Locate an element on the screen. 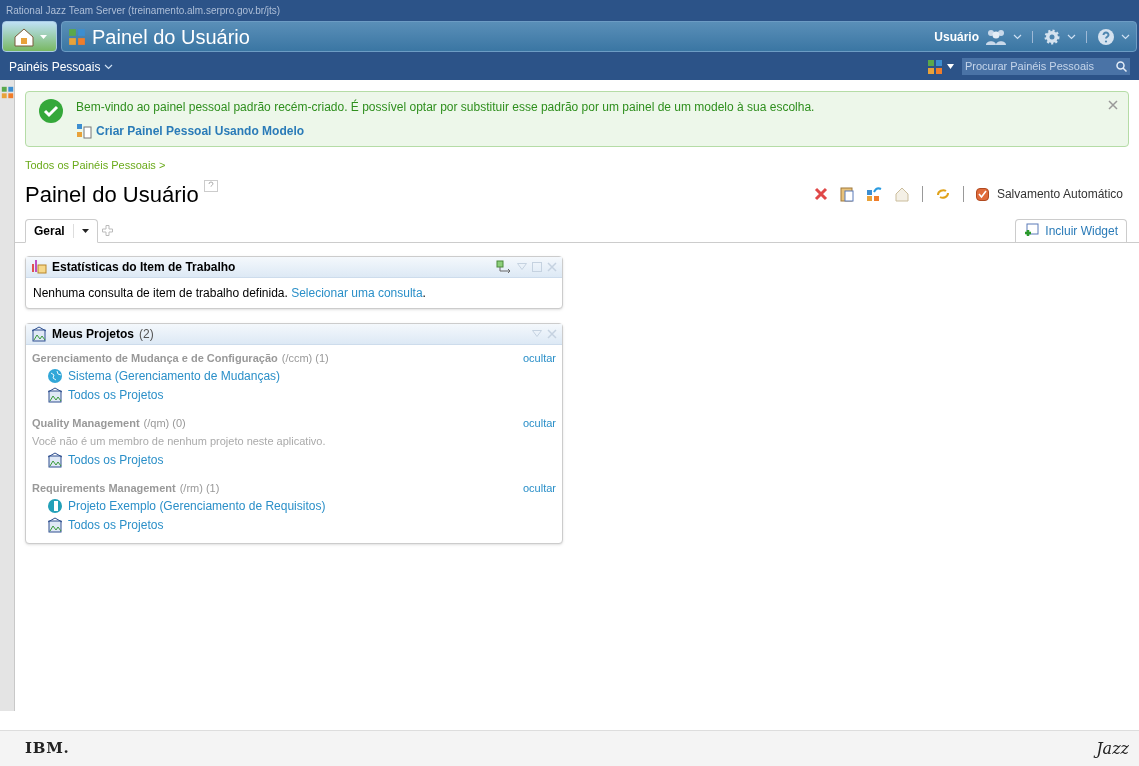  application-path: (/ccm) (1) is located at coordinates (305, 358).